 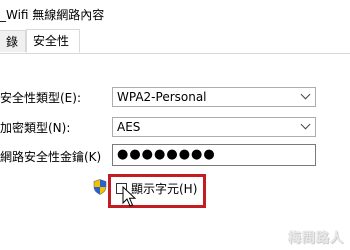 What do you see at coordinates (214, 155) in the screenshot?
I see `network-key-input: ●●●●●●●●` at bounding box center [214, 155].